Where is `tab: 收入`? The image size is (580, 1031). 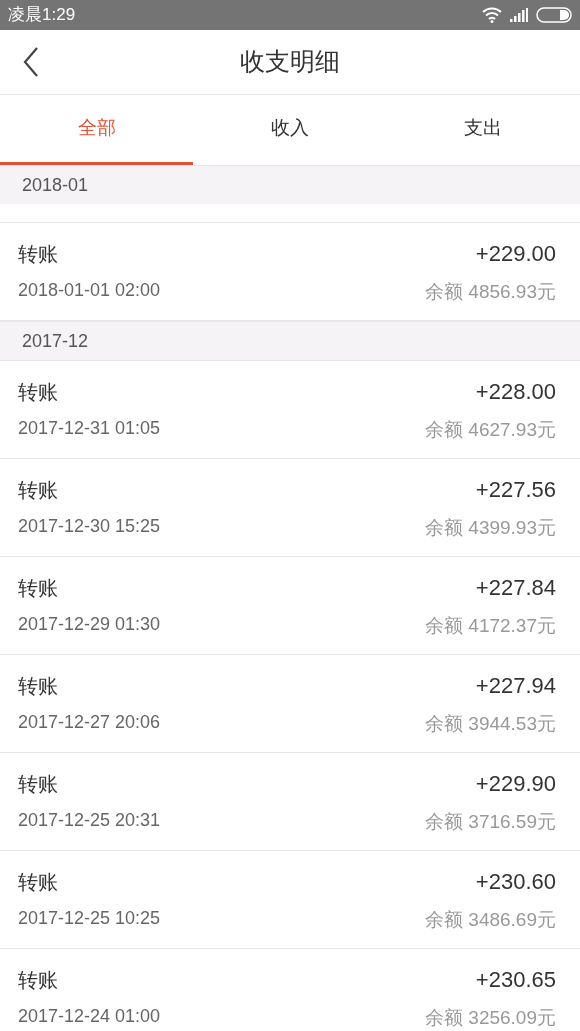
tab: 收入 is located at coordinates (290, 130).